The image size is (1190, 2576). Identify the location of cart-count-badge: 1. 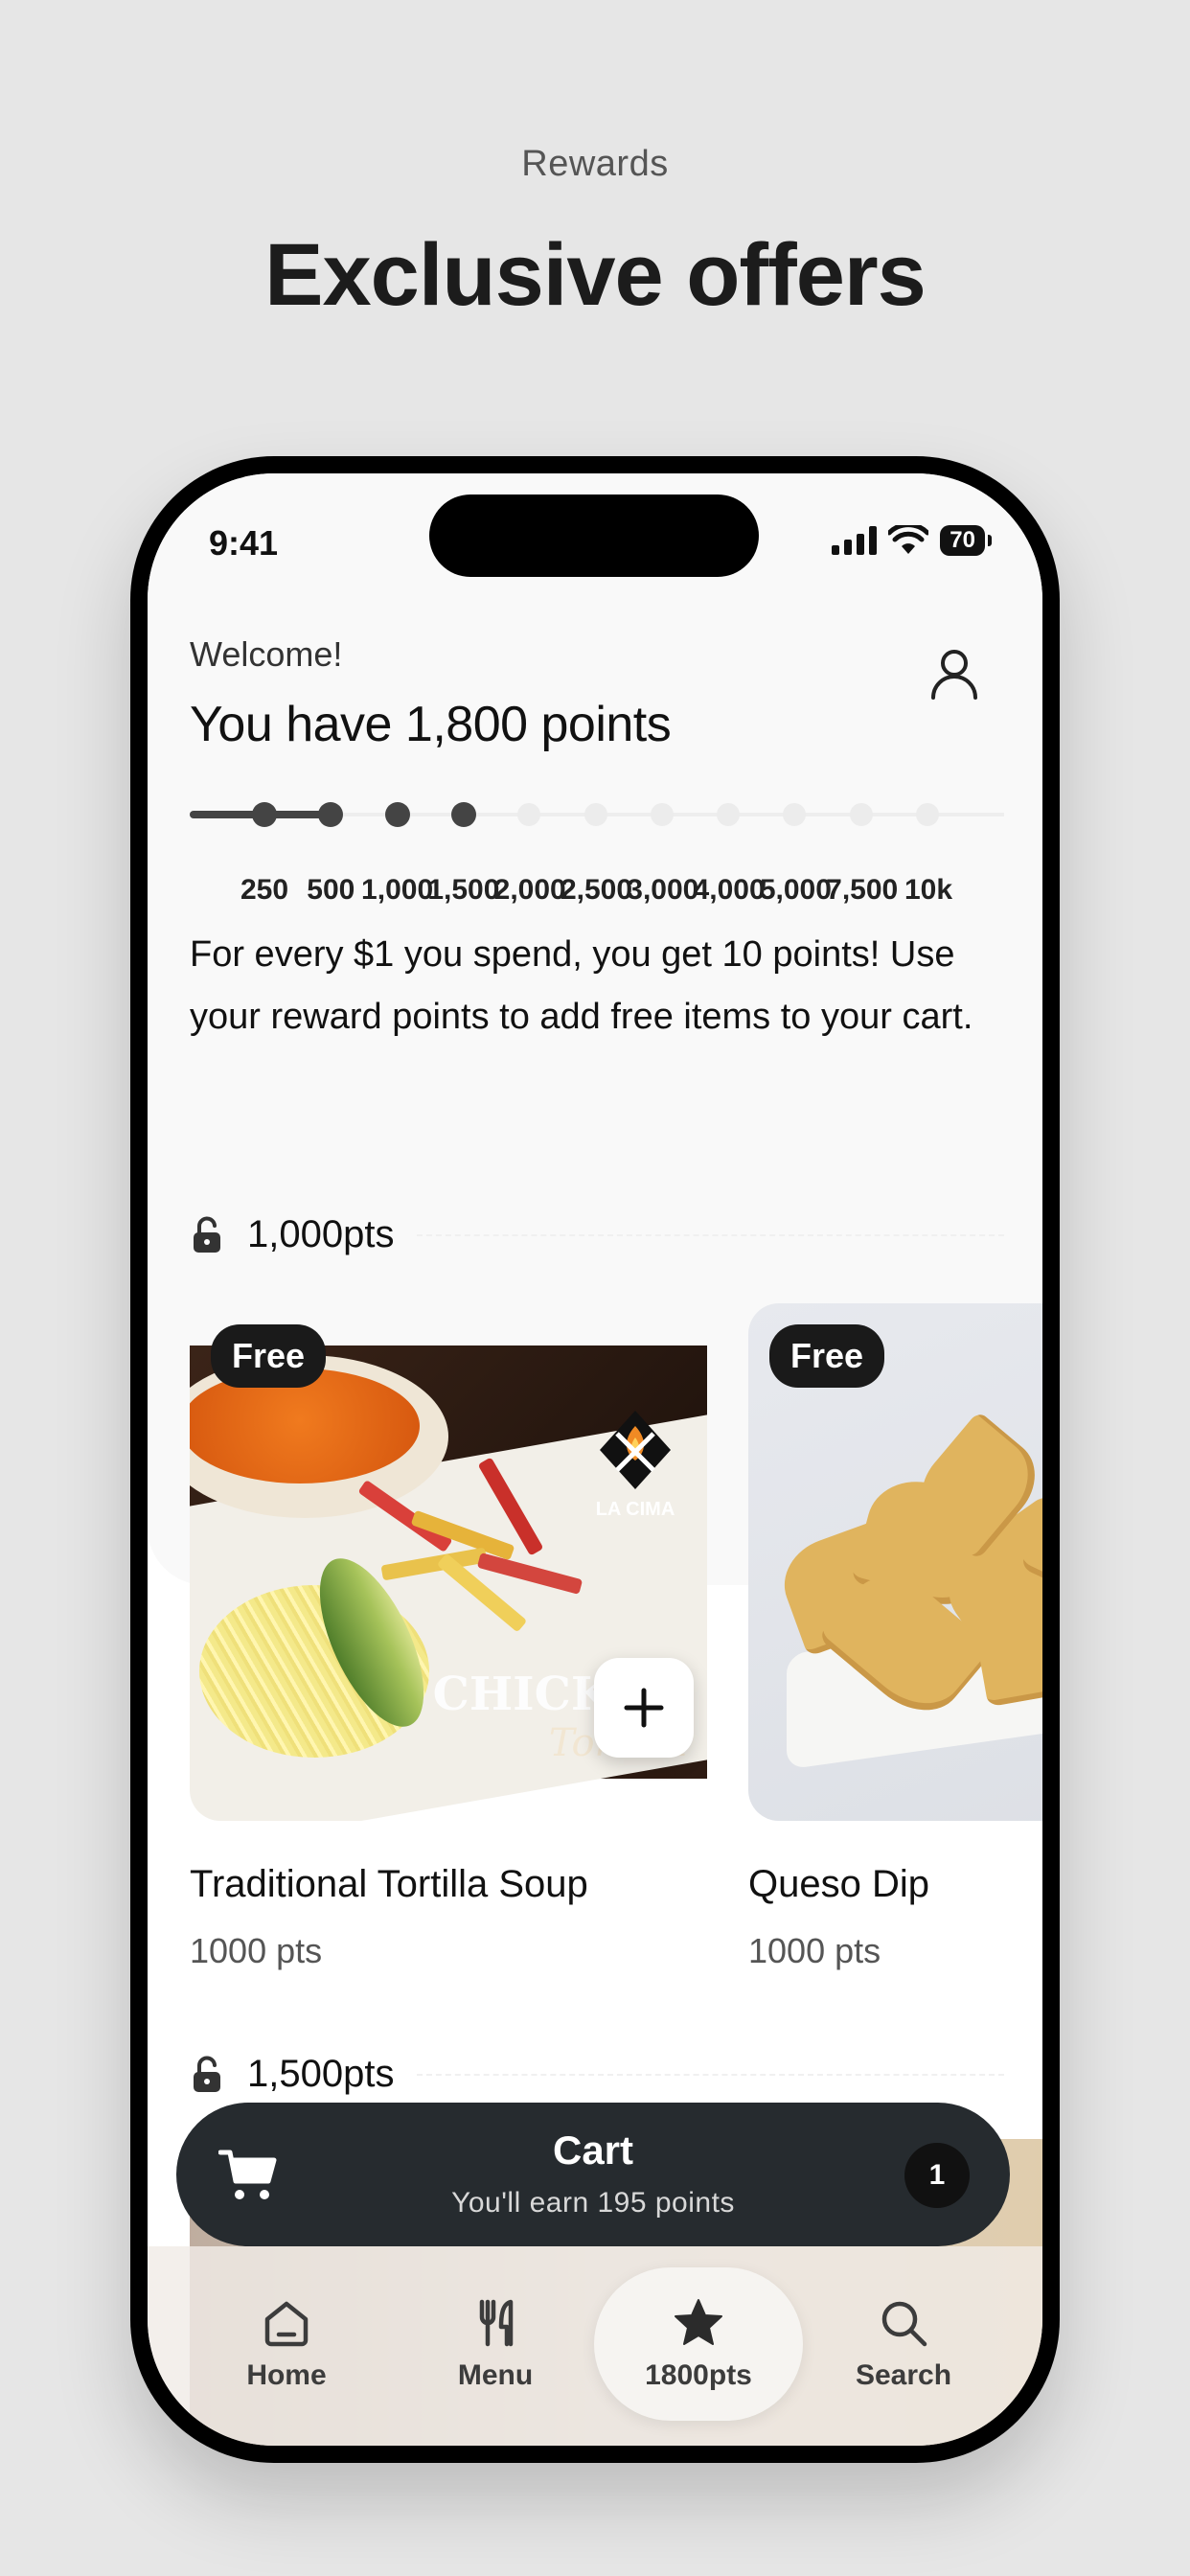
(937, 2175).